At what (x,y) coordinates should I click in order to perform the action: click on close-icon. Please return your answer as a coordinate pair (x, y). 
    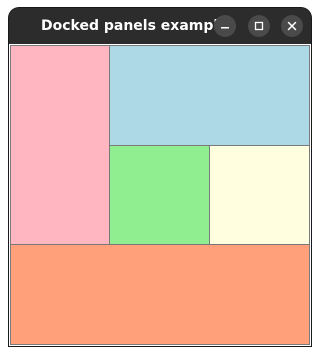
    Looking at the image, I should click on (292, 26).